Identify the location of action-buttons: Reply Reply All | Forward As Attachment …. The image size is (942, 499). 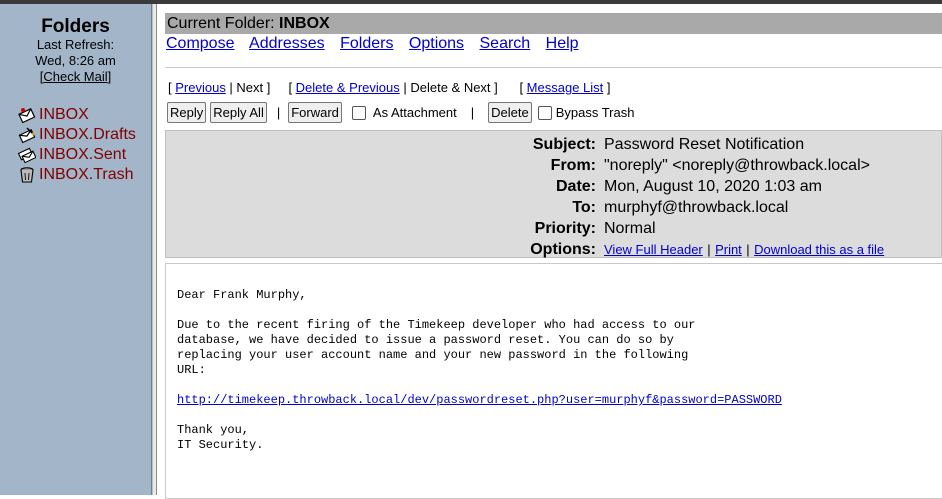
(400, 112).